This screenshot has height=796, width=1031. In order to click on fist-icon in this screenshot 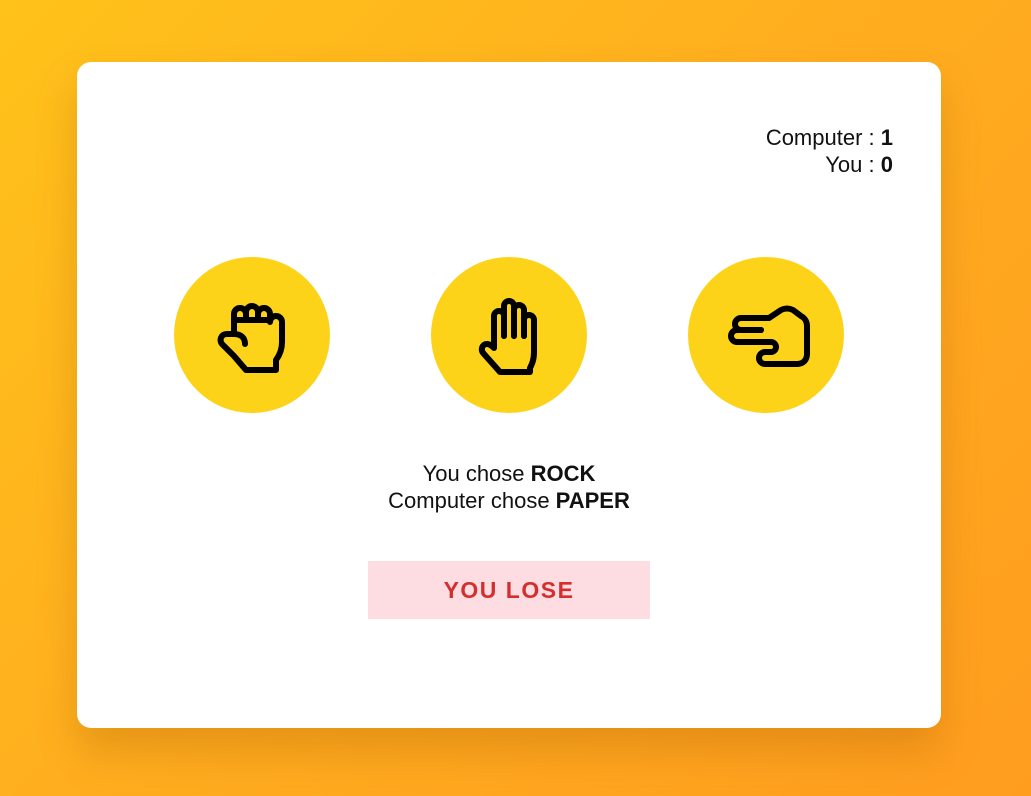, I will do `click(251, 338)`.